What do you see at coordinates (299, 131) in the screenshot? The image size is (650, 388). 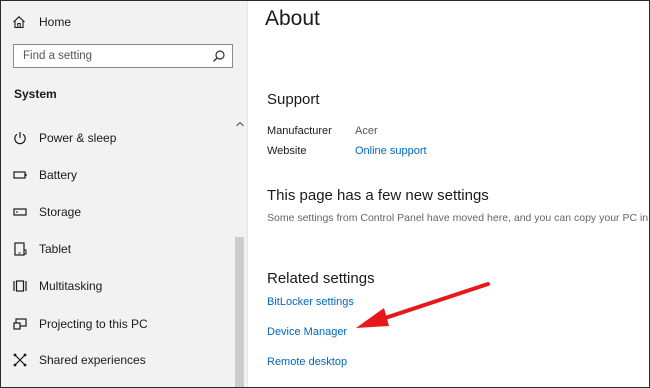 I see `manufacturer-label: Manufacturer` at bounding box center [299, 131].